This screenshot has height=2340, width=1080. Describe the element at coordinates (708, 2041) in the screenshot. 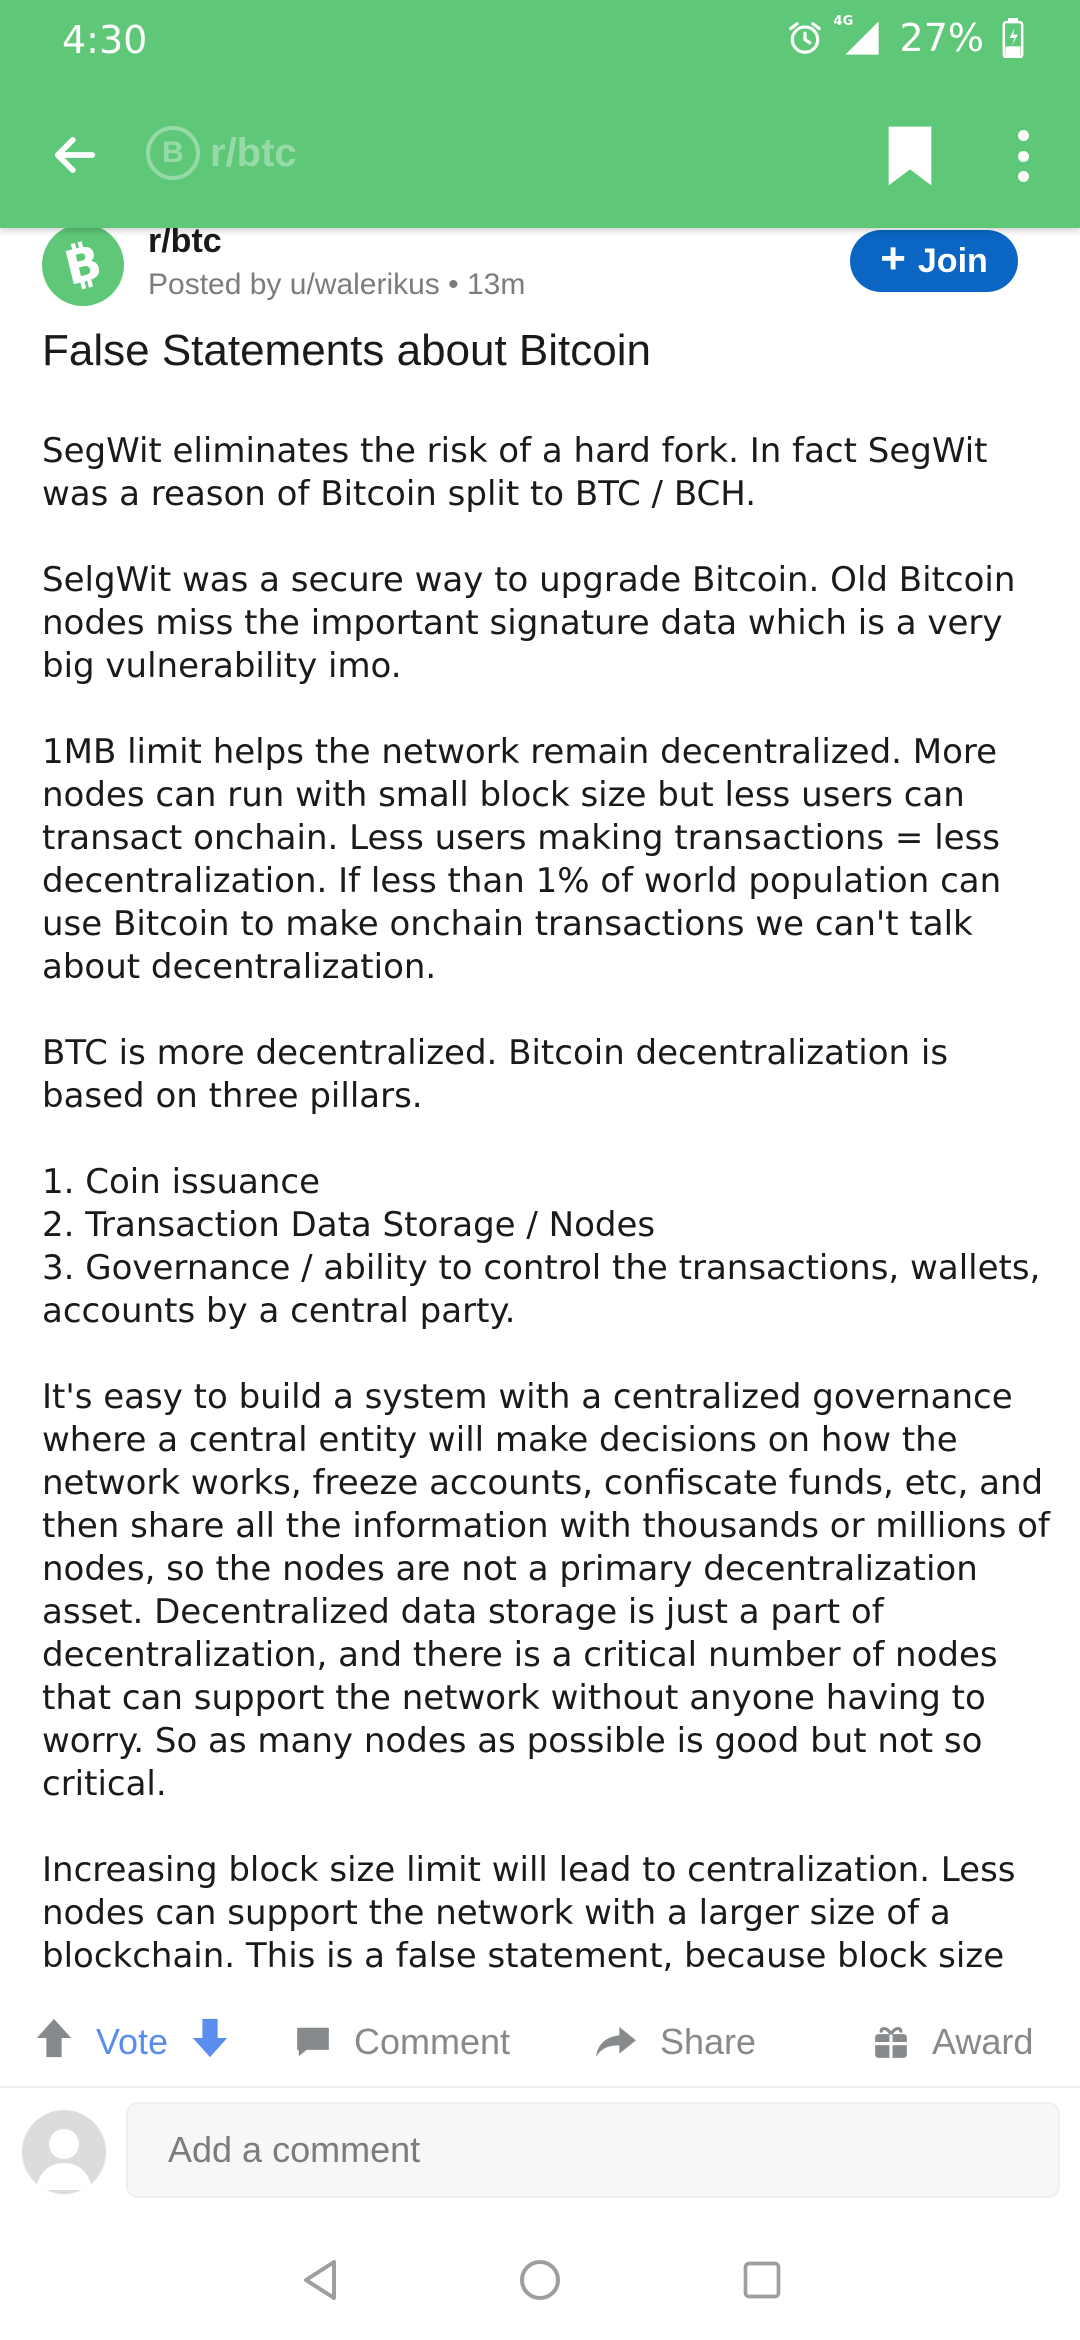

I see `share-label: Share` at that location.